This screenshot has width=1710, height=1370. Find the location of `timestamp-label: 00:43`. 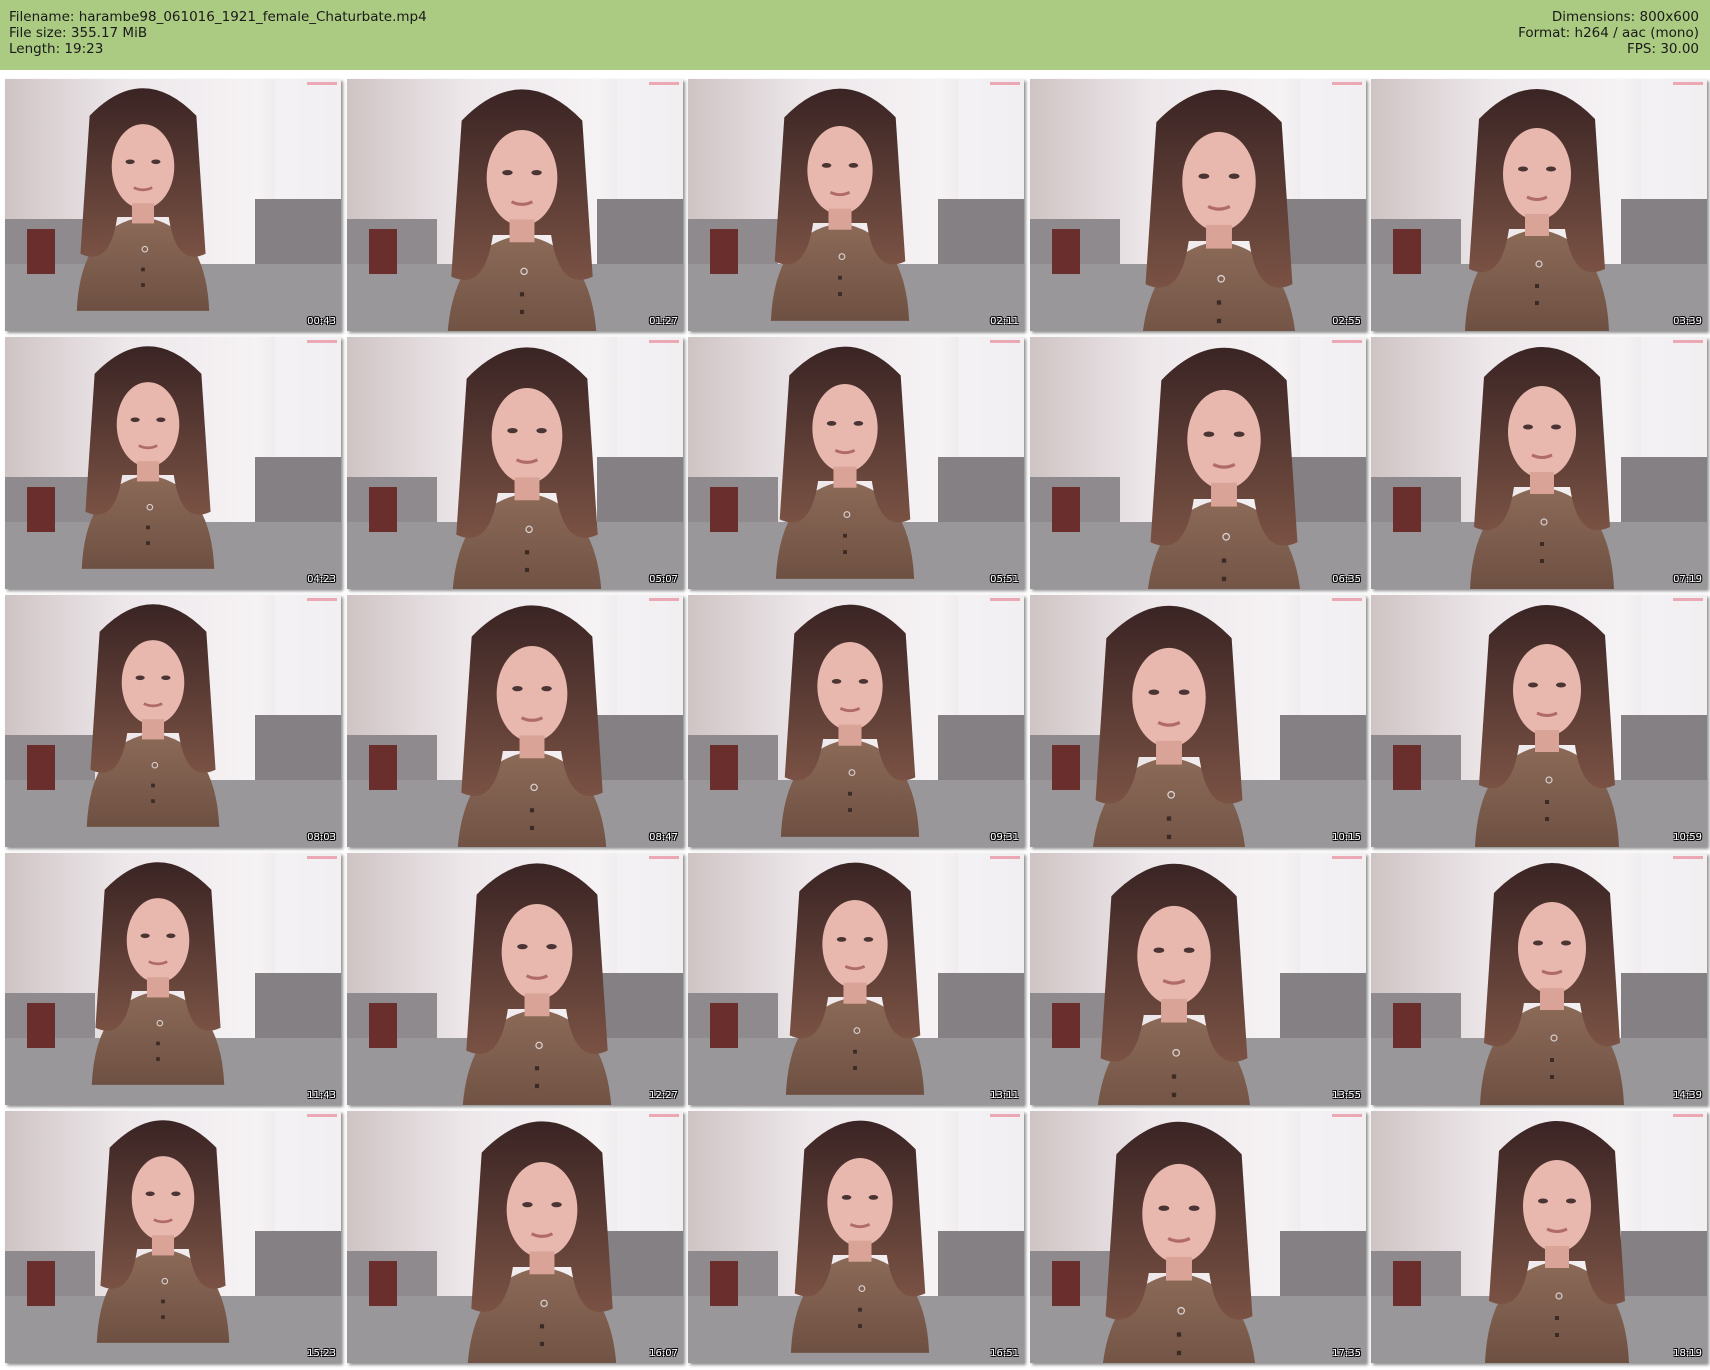

timestamp-label: 00:43 is located at coordinates (321, 321).